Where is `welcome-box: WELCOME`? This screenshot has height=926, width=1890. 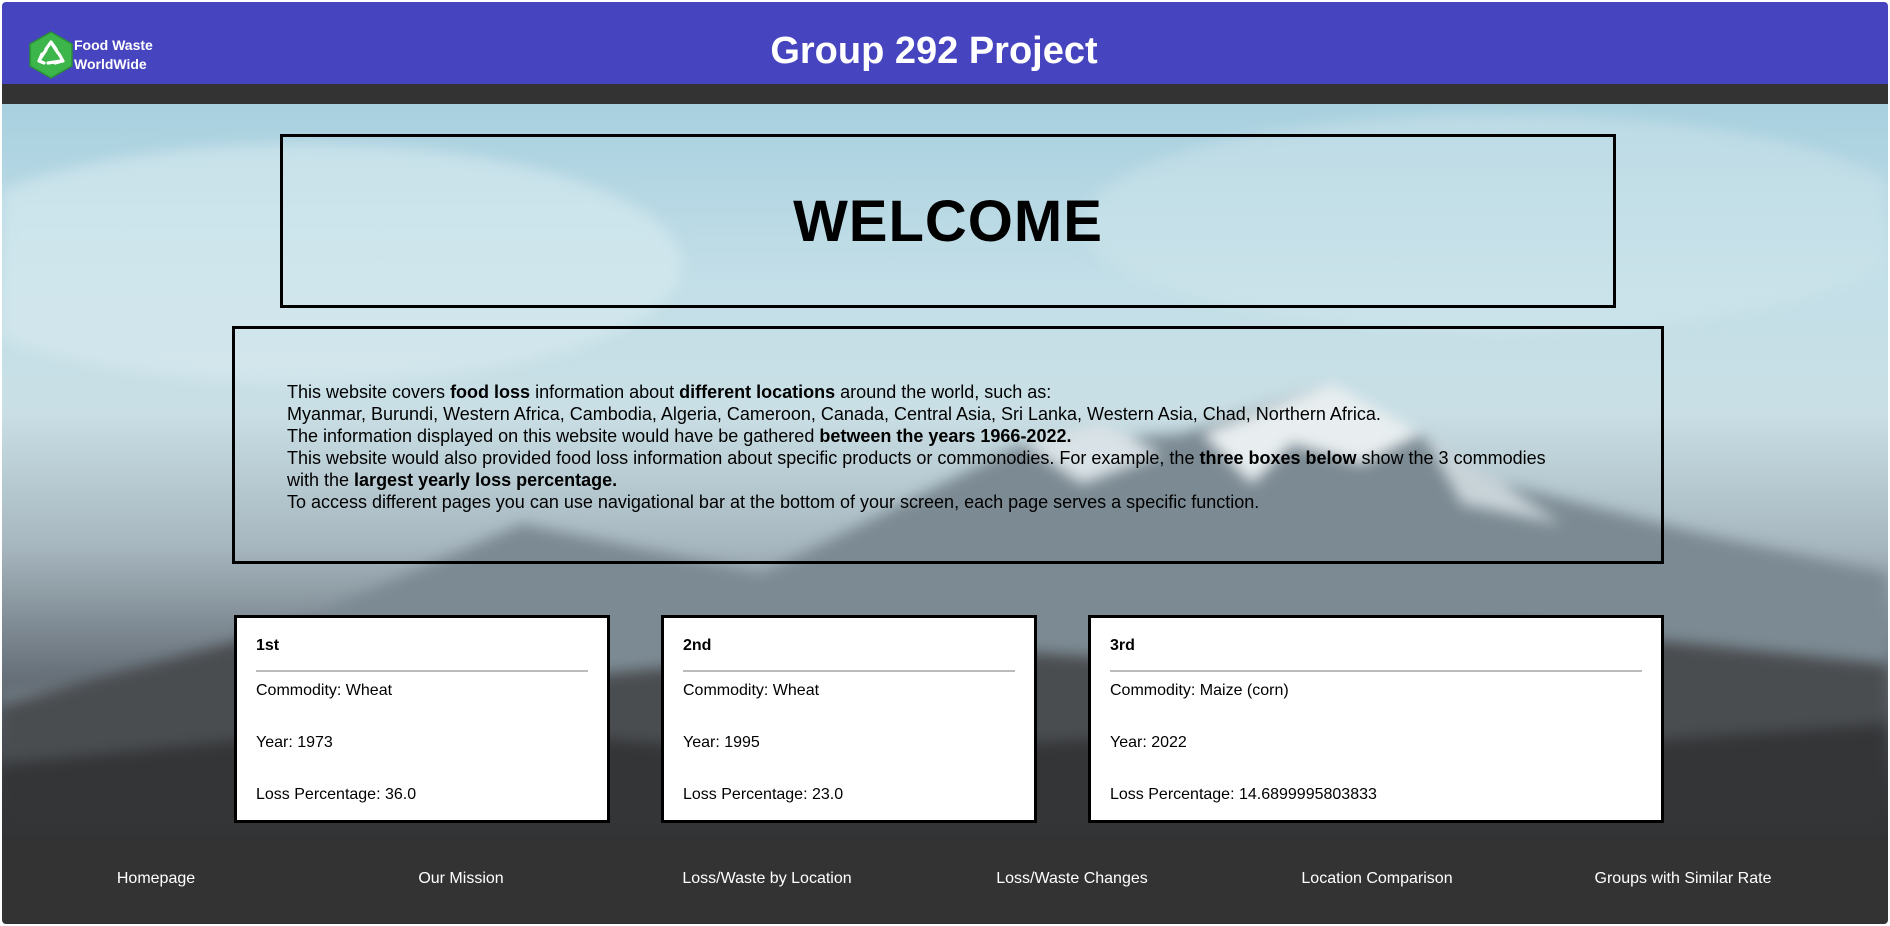
welcome-box: WELCOME is located at coordinates (948, 221).